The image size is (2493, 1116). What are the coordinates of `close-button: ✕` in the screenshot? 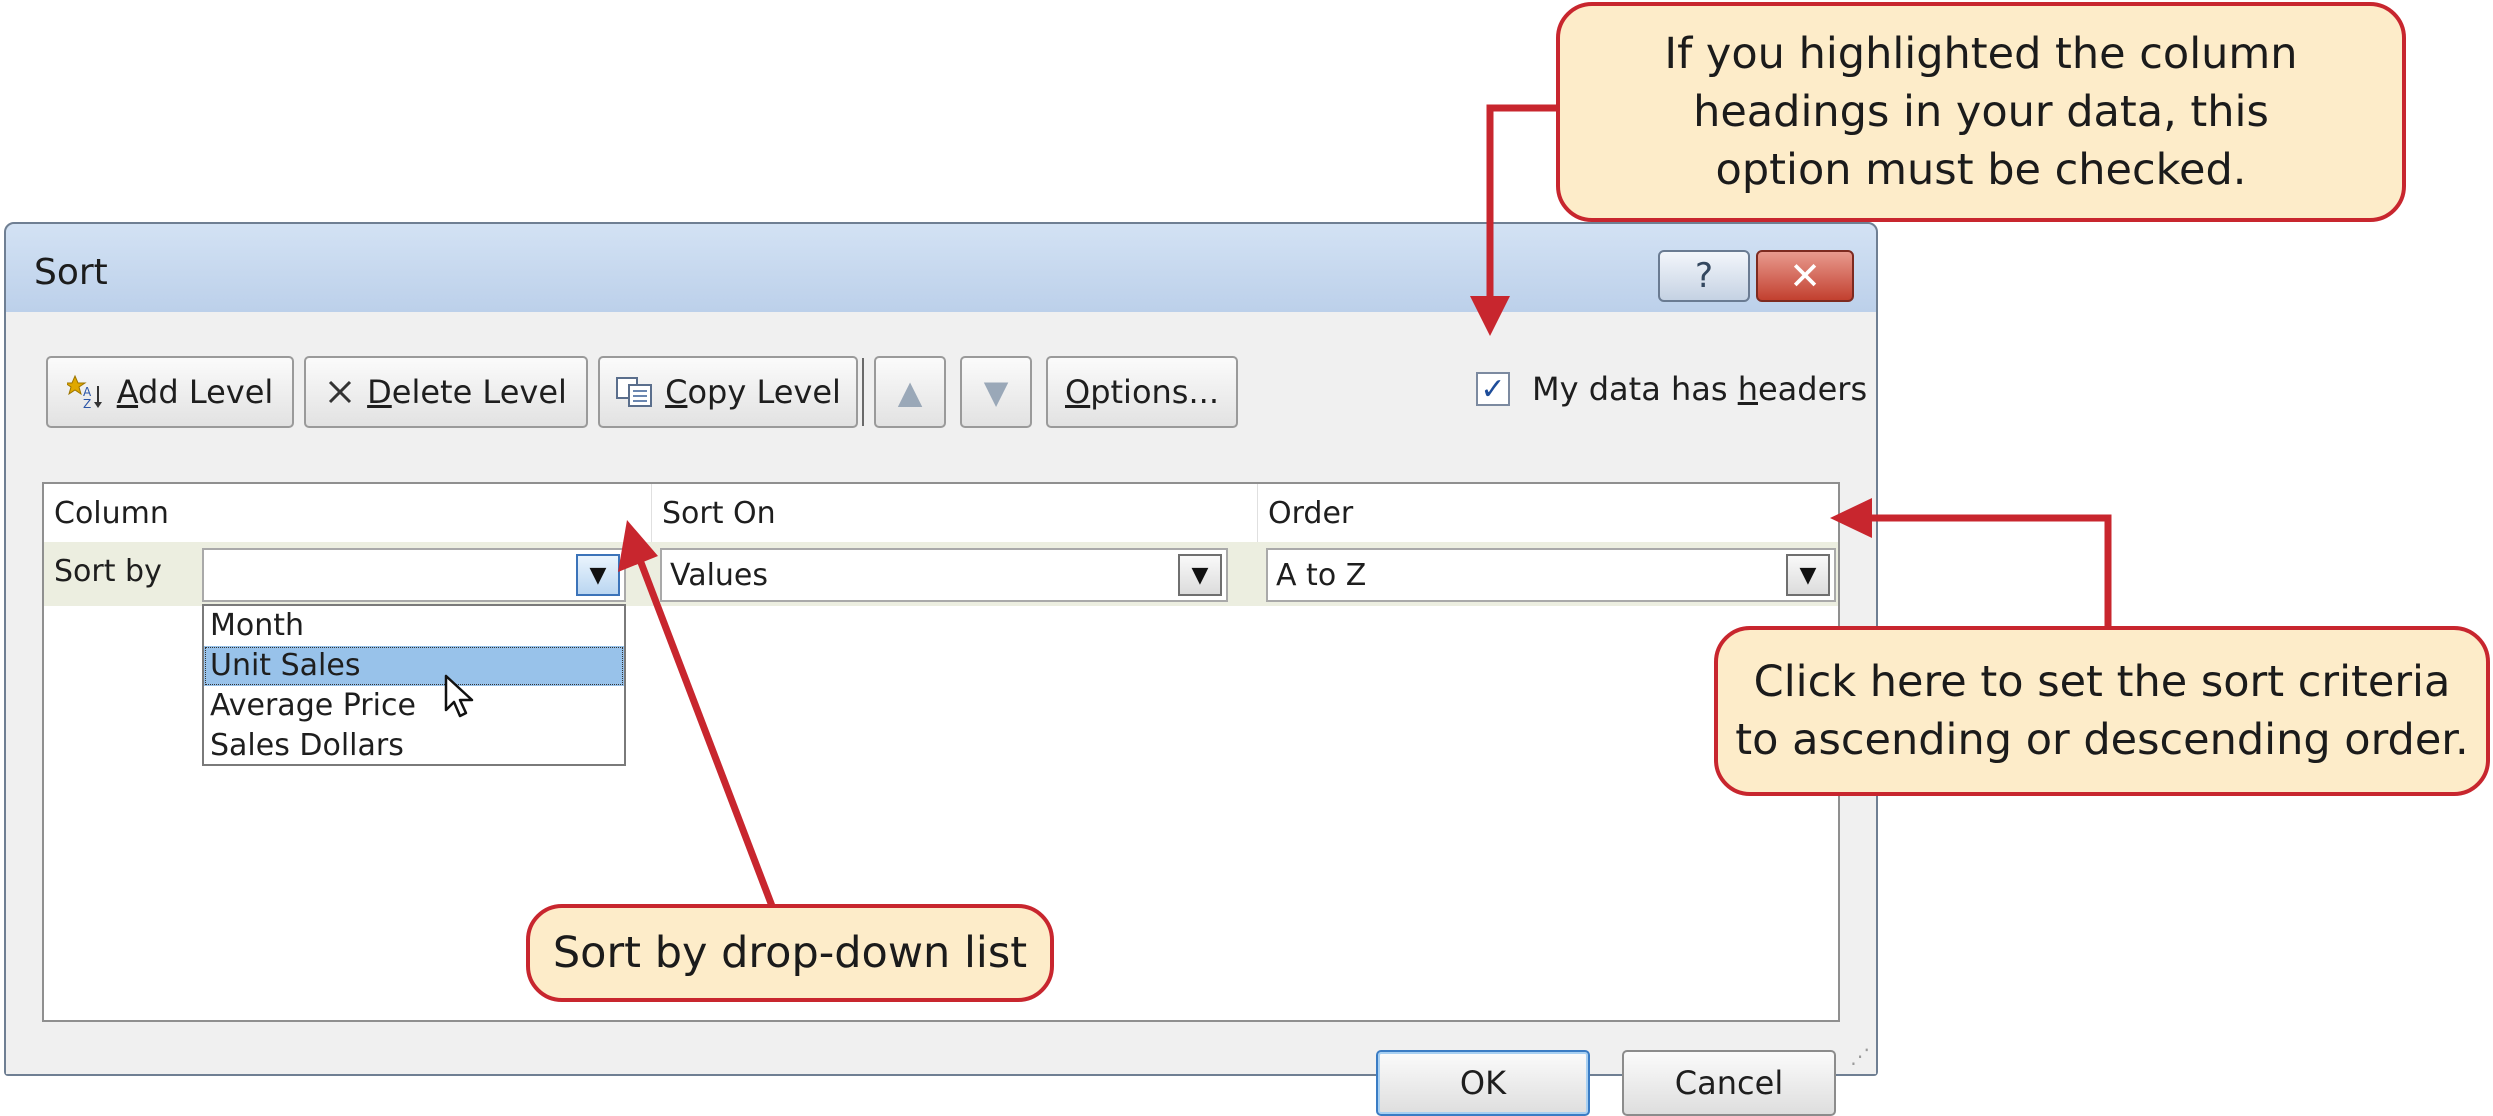 It's located at (1805, 276).